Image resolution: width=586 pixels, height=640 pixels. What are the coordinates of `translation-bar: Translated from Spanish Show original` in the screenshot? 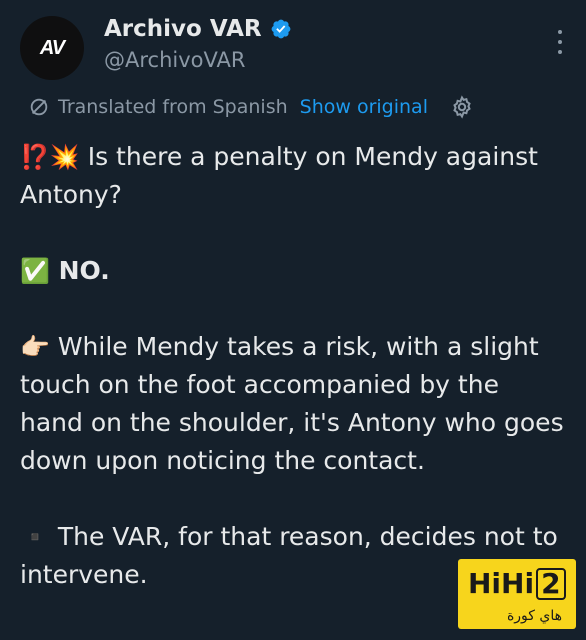 It's located at (251, 107).